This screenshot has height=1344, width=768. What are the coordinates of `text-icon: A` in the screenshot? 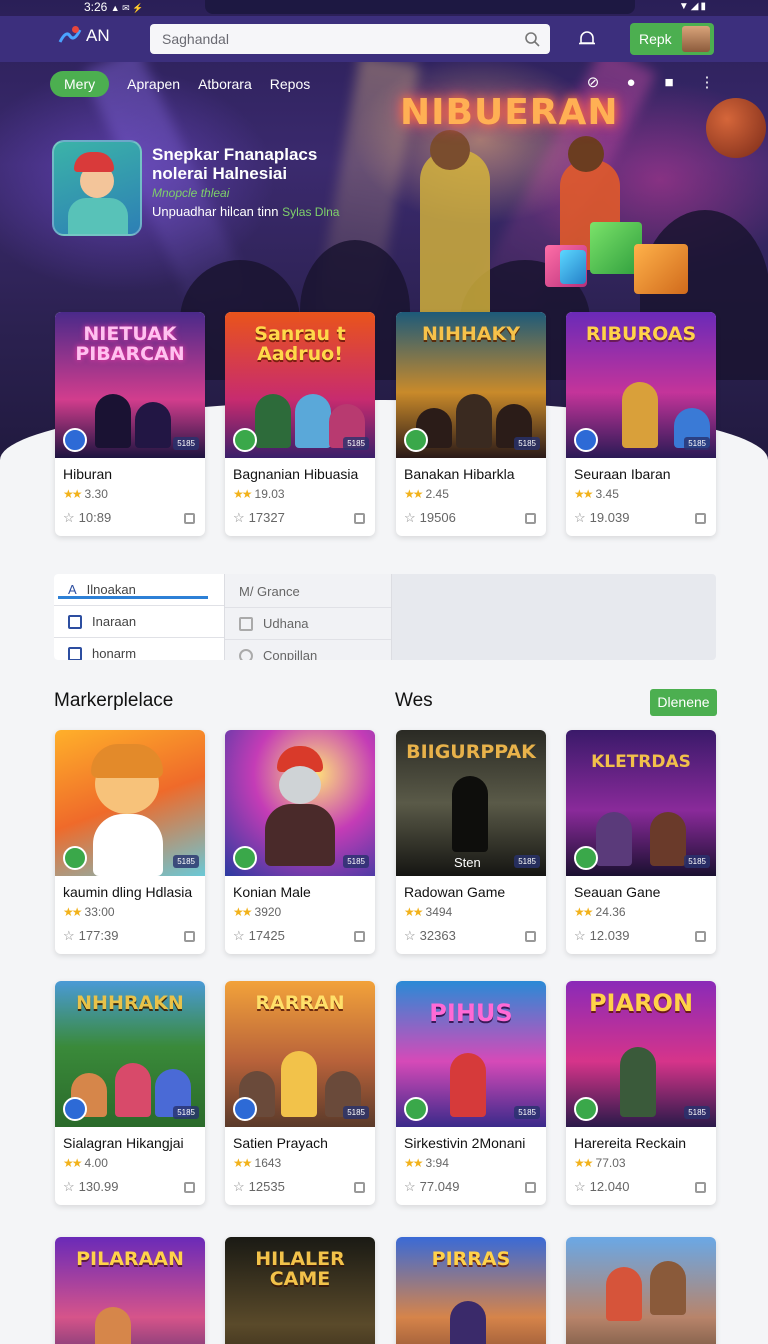 It's located at (72, 589).